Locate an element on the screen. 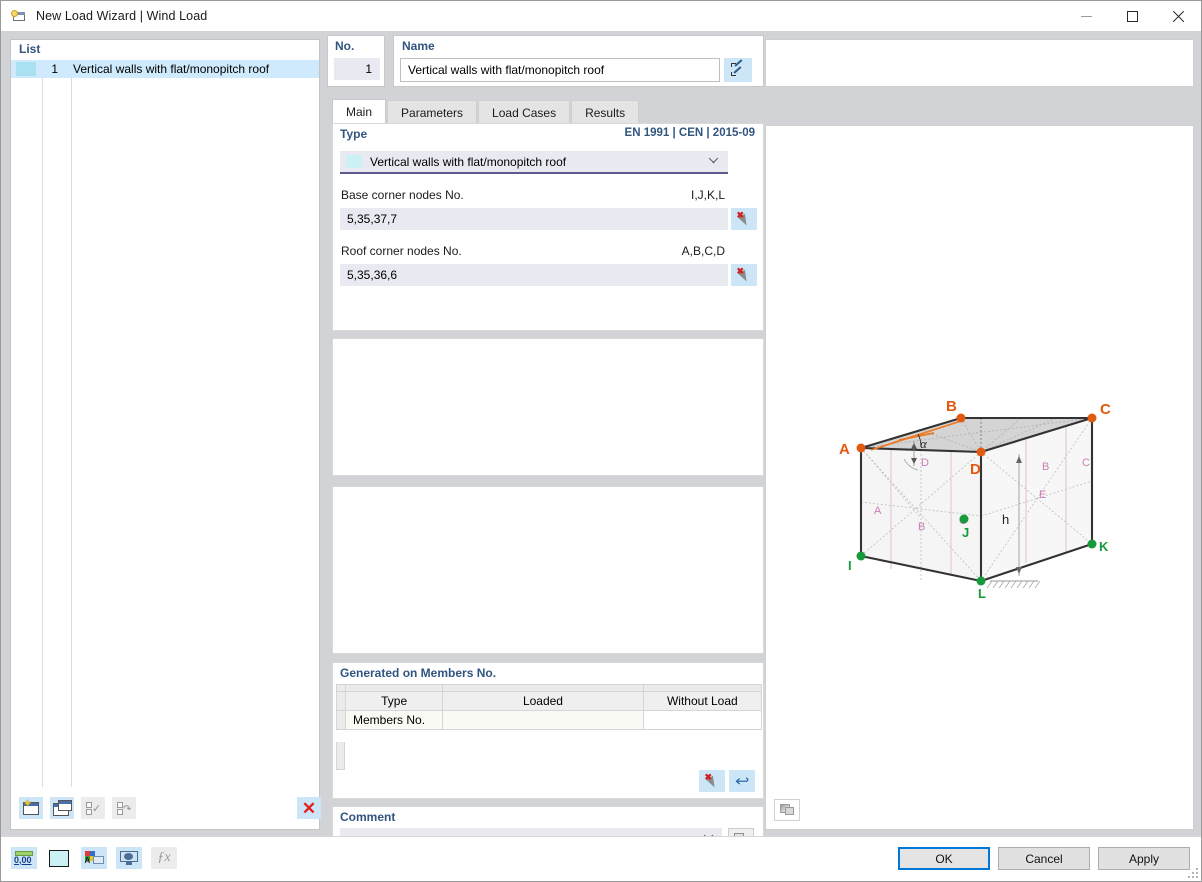  window-title: New Load Wizard | Wind Load is located at coordinates (122, 16).